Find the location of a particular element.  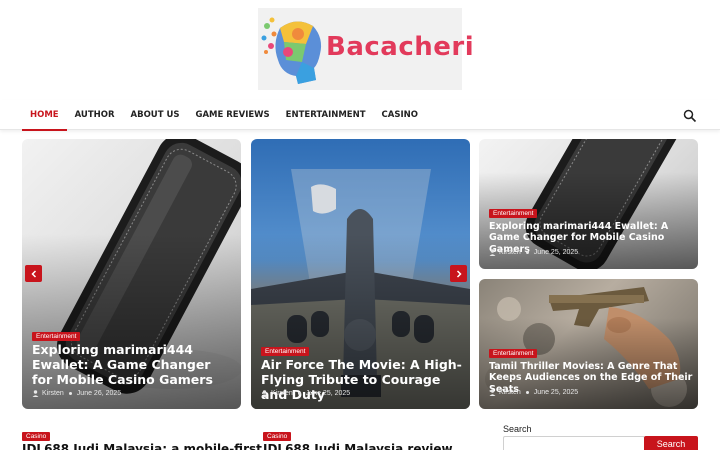

nav-item-author: AUTHOR is located at coordinates (95, 115).